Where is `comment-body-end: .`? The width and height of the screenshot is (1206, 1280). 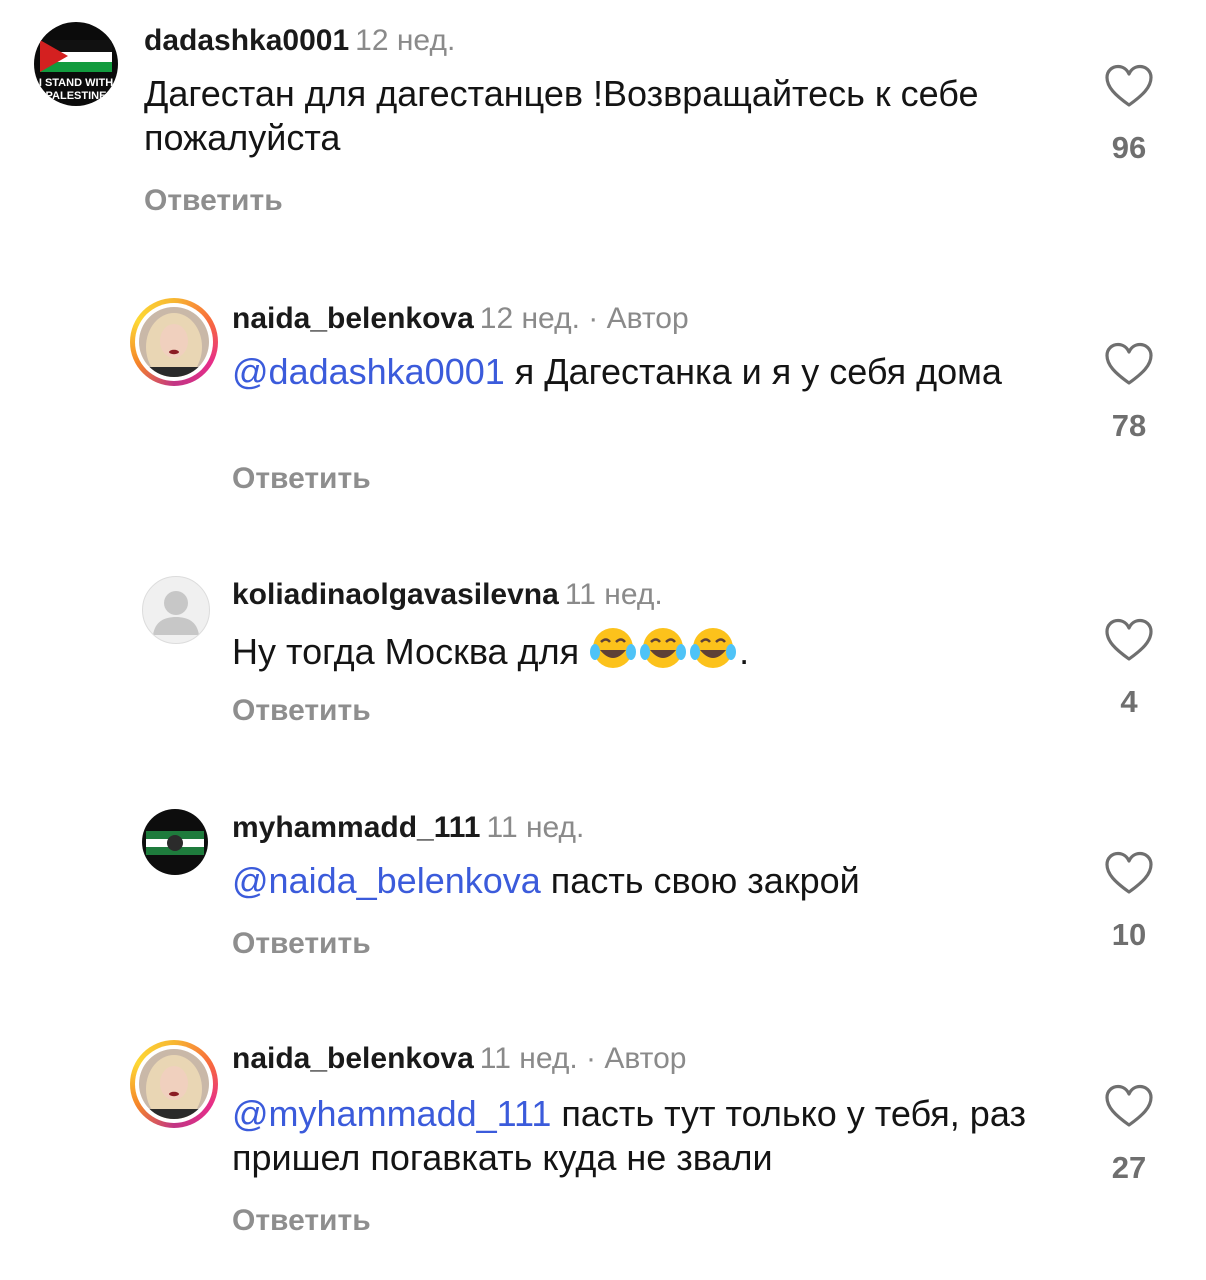
comment-body-end: . is located at coordinates (744, 651).